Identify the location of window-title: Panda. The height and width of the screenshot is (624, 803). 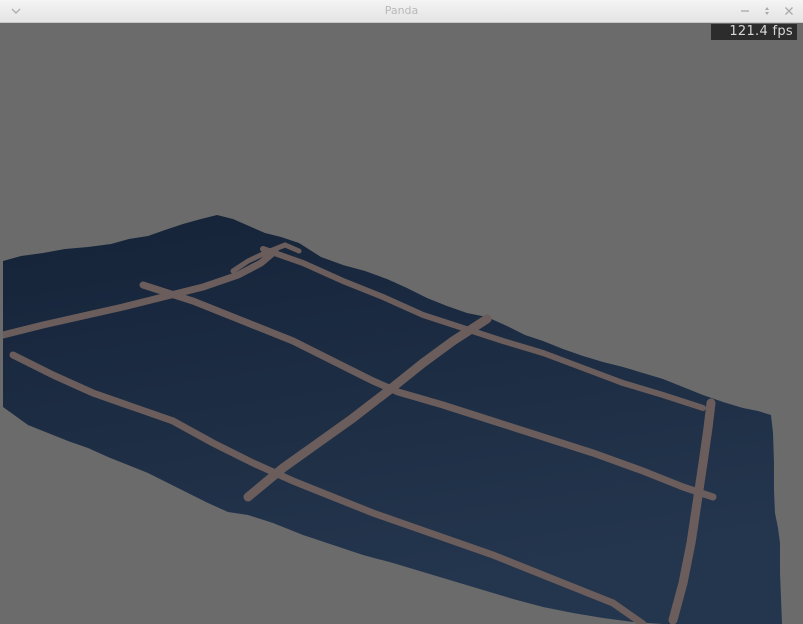
(401, 10).